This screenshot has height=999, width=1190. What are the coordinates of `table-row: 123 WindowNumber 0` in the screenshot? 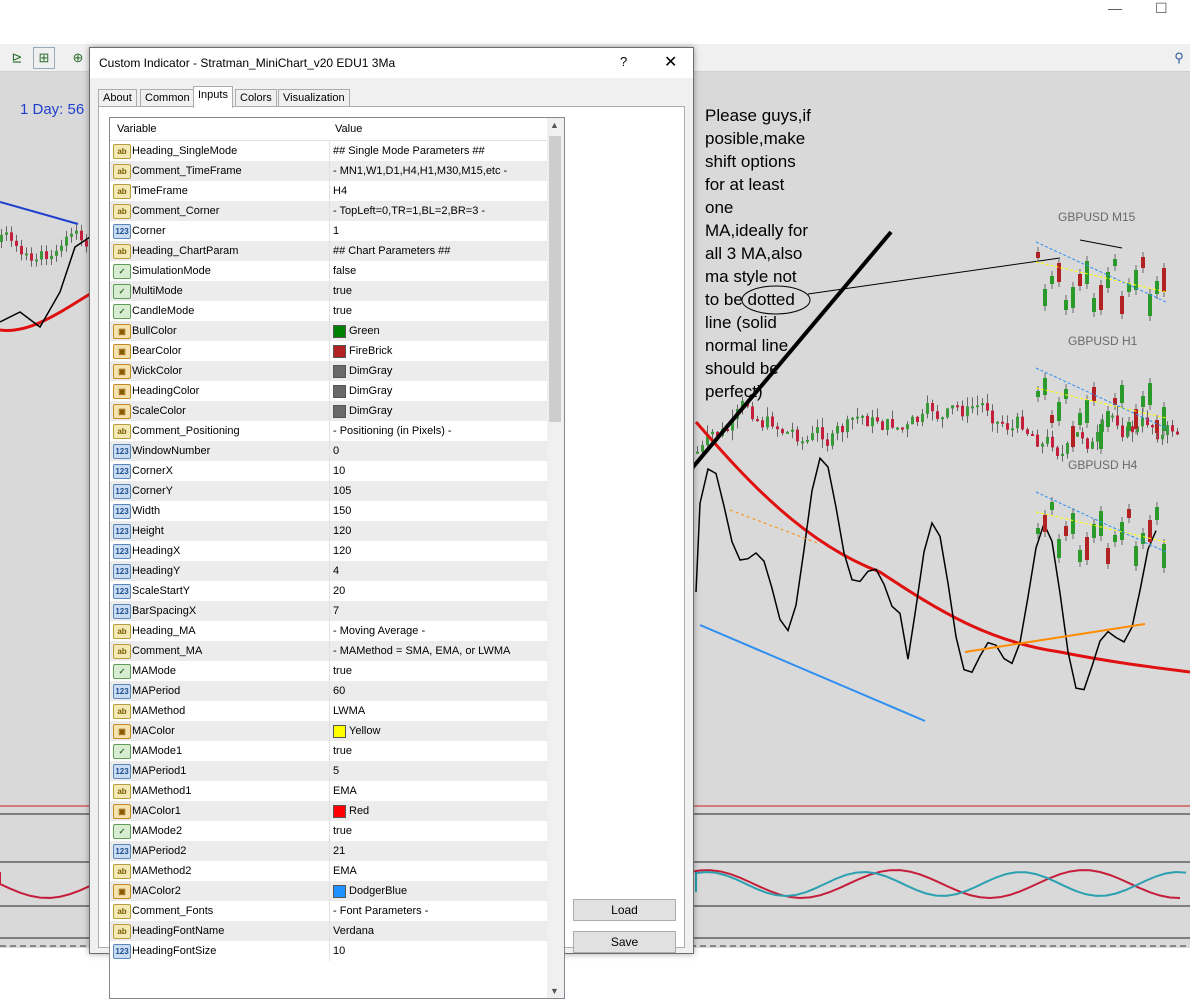 It's located at (329, 451).